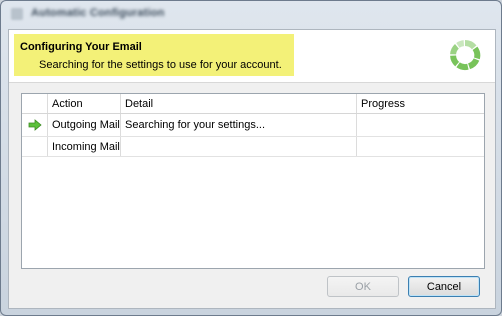 This screenshot has height=316, width=502. Describe the element at coordinates (17, 14) in the screenshot. I see `app-icon` at that location.